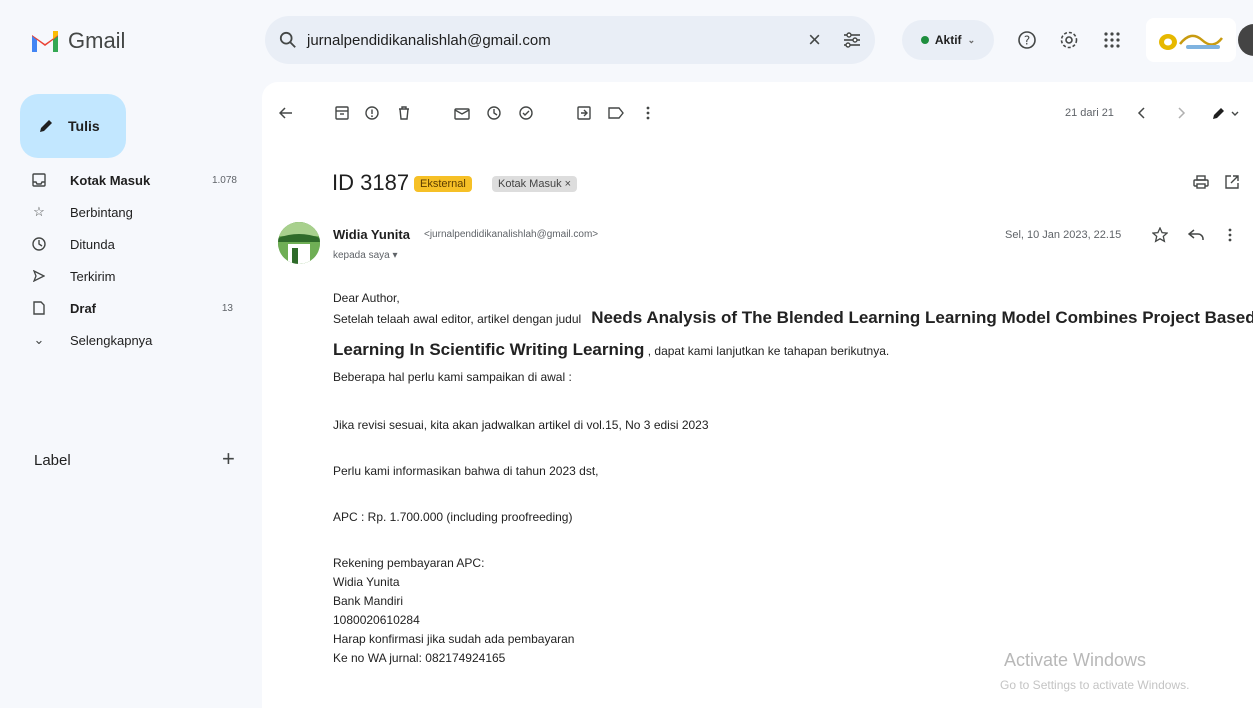  What do you see at coordinates (110, 180) in the screenshot?
I see `sidebar-item-label: Kotak Masuk` at bounding box center [110, 180].